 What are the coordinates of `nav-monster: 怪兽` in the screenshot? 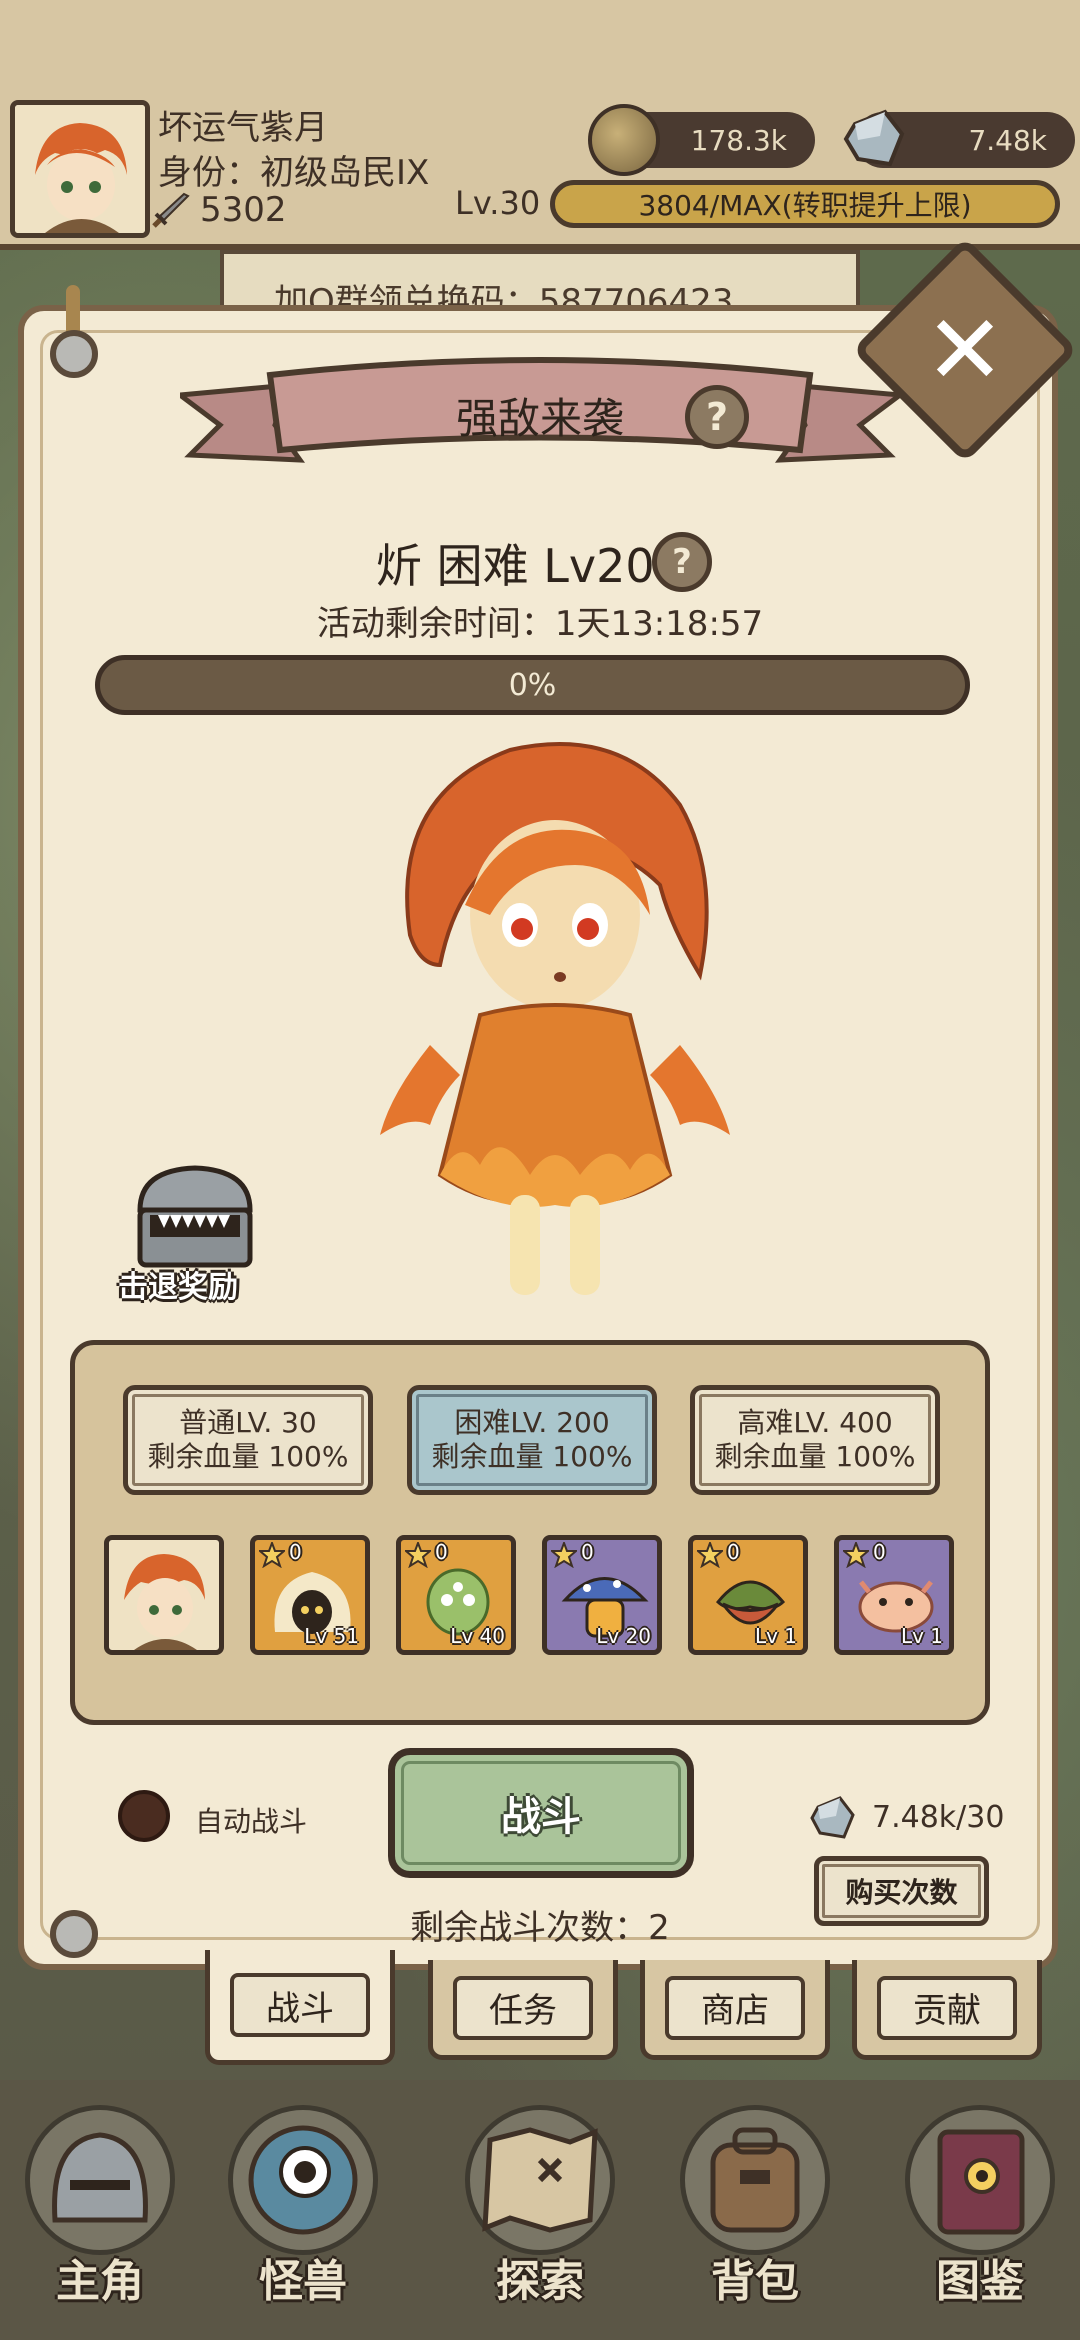 It's located at (303, 2210).